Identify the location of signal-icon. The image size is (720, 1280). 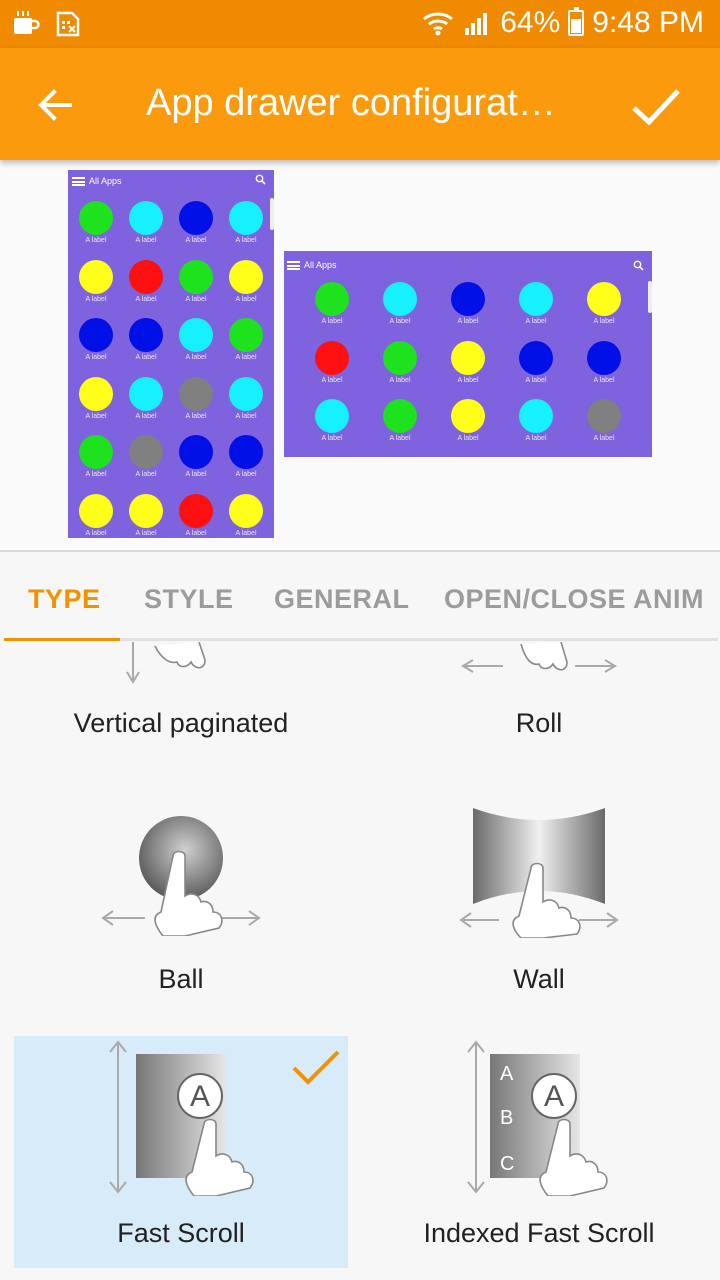
(476, 24).